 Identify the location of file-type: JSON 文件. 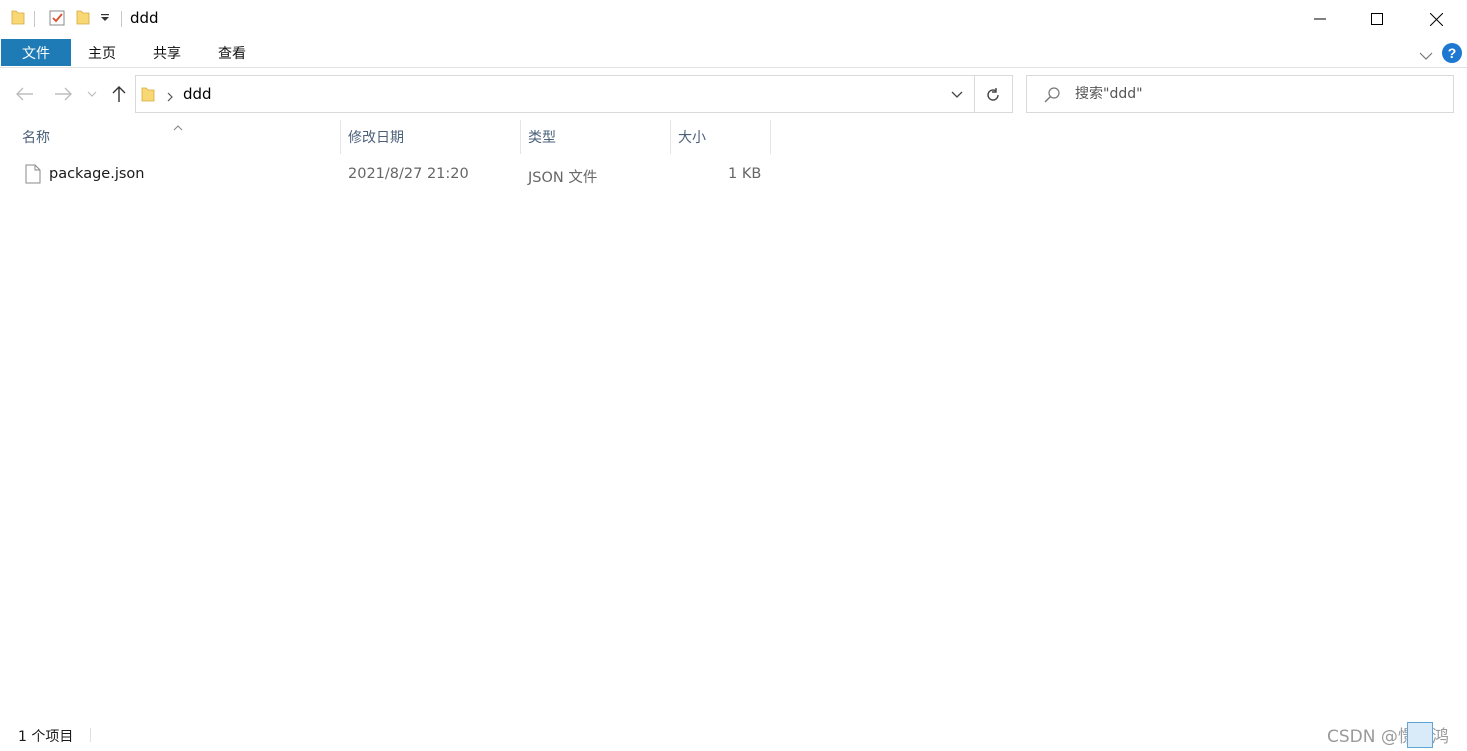
(563, 178).